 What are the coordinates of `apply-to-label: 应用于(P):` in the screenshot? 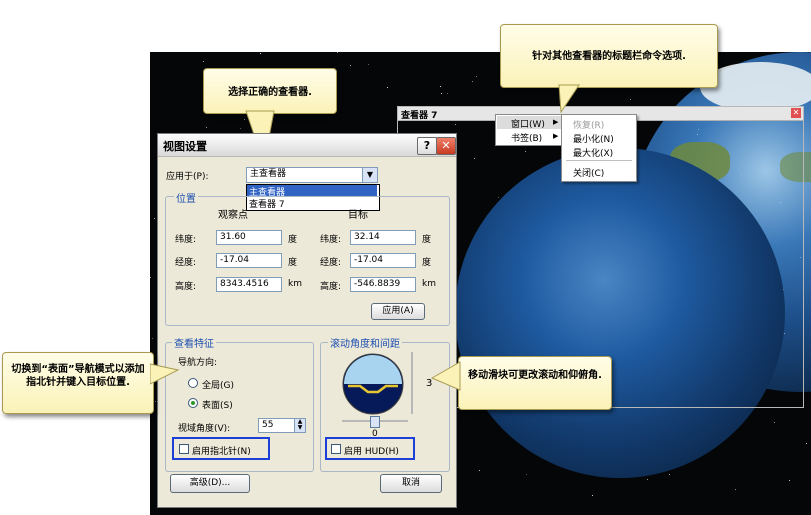 It's located at (187, 177).